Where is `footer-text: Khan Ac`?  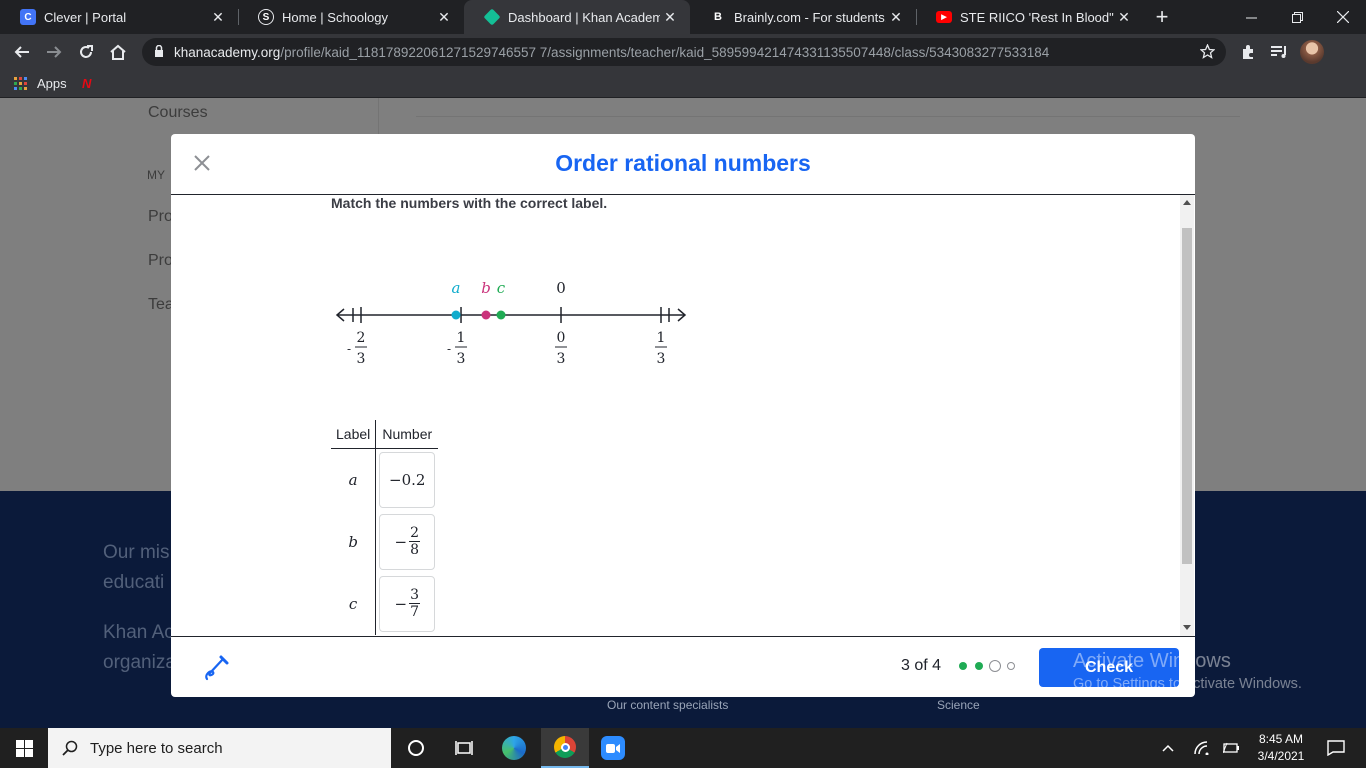
footer-text: Khan Ac is located at coordinates (138, 632).